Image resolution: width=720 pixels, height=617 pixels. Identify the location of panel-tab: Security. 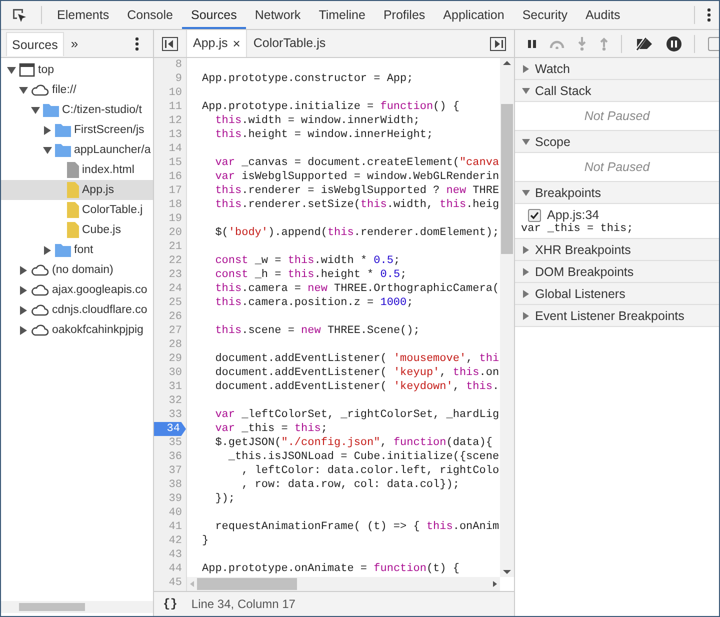
(544, 15).